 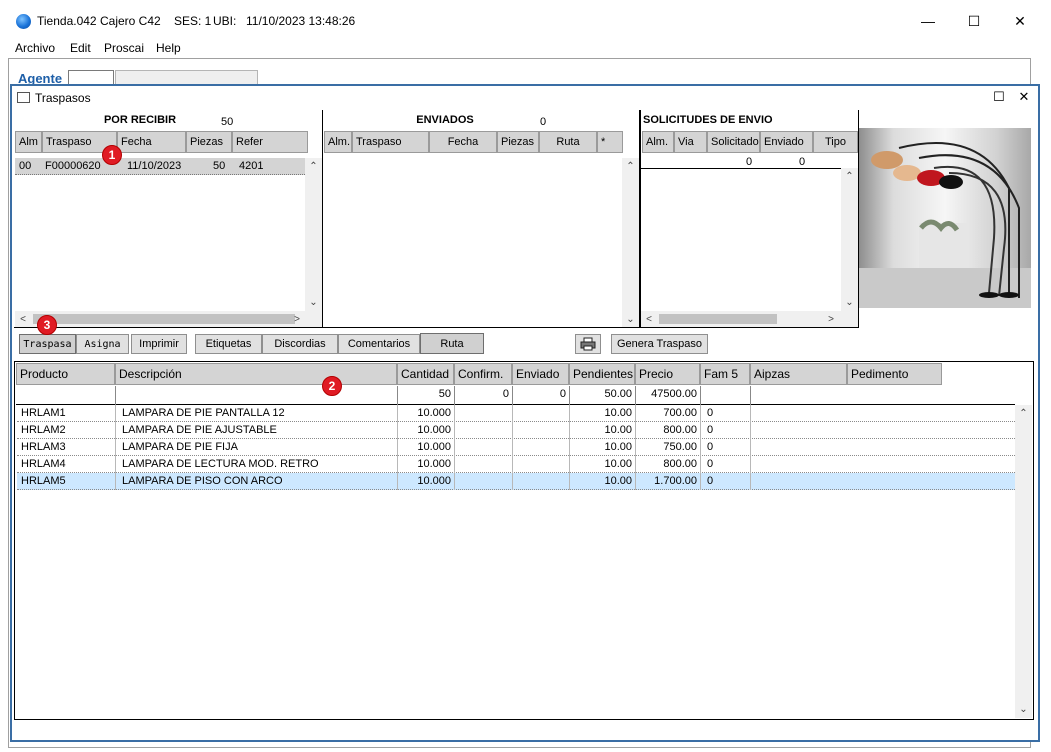 What do you see at coordinates (390, 142) in the screenshot?
I see `col-traspaso: Traspaso` at bounding box center [390, 142].